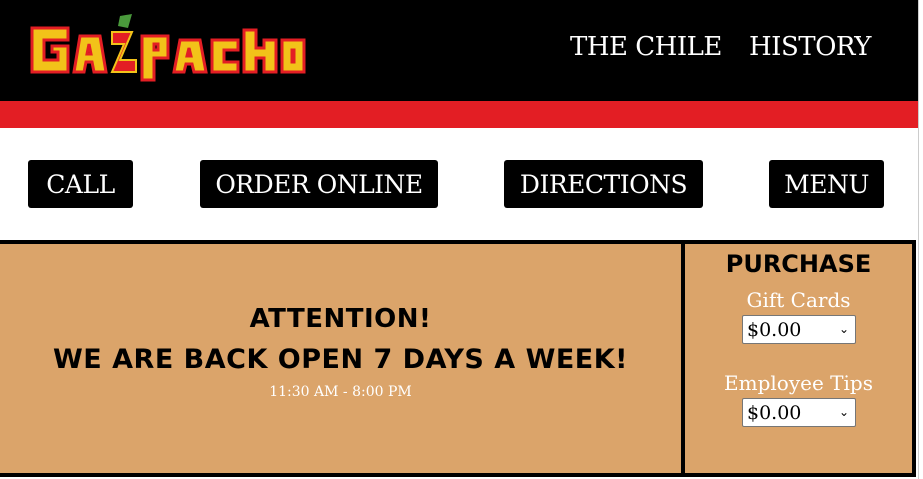  Describe the element at coordinates (168, 47) in the screenshot. I see `gazpacho-logo` at that location.